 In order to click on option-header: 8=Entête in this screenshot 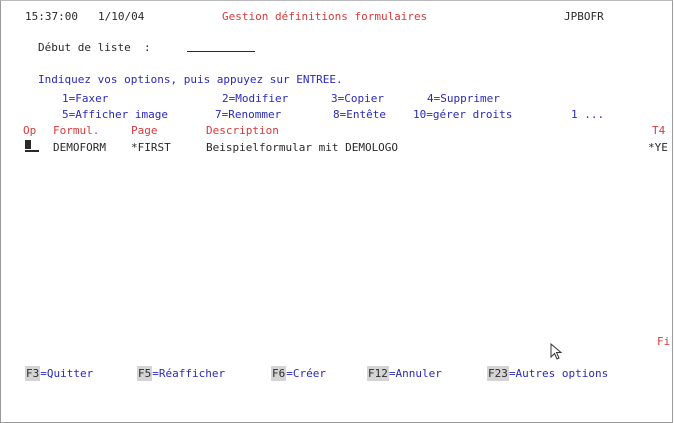, I will do `click(359, 114)`.